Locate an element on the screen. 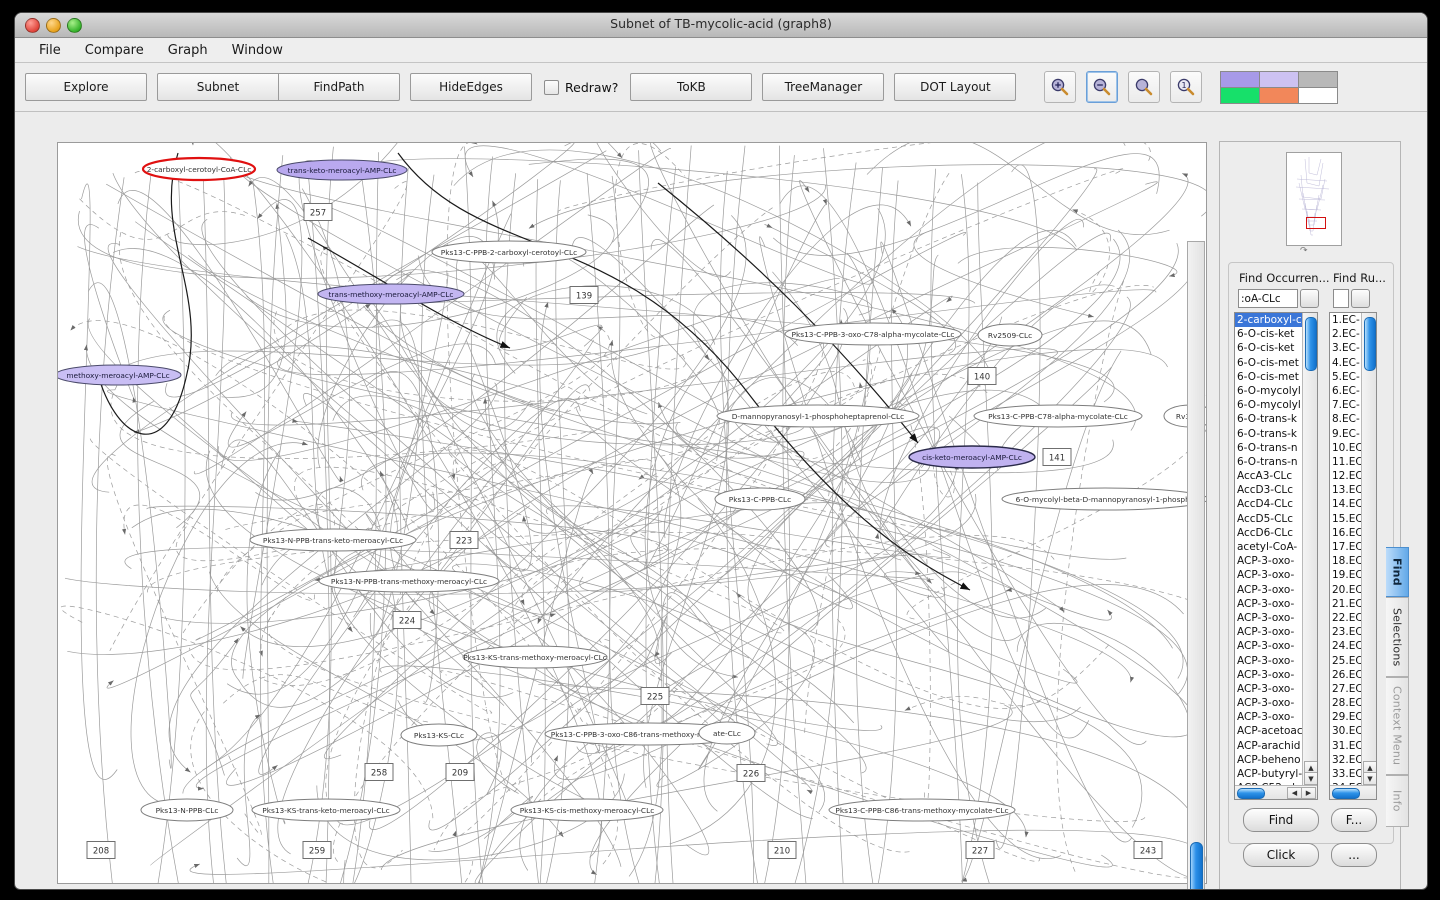  graph-node: cis-keto-meroacyl-AMP-CLc is located at coordinates (972, 457).